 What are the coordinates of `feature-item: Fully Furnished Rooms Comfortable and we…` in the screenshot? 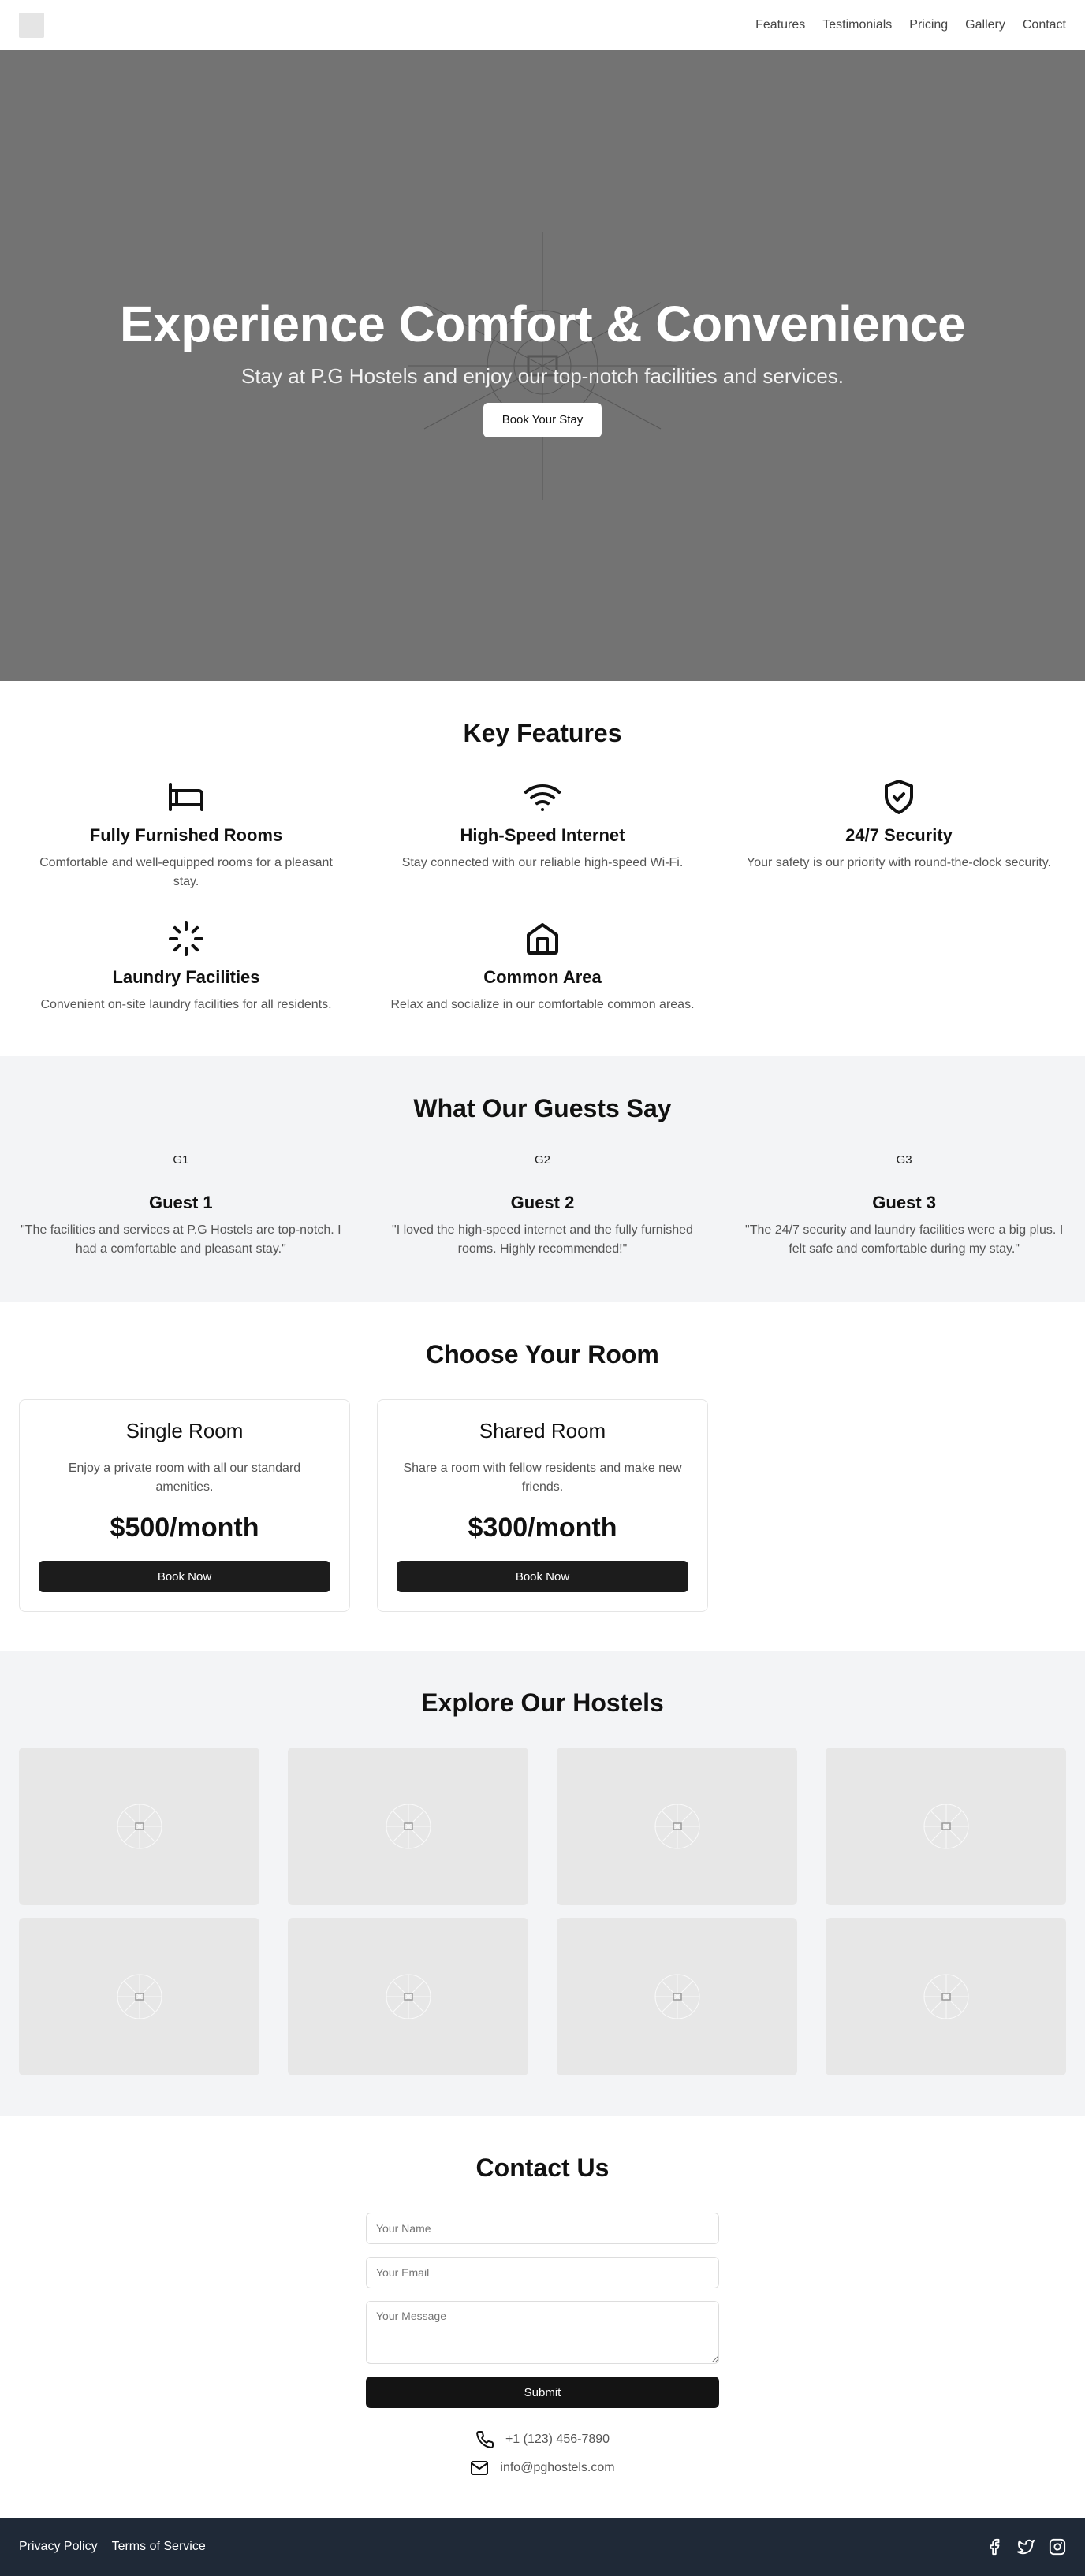 It's located at (186, 835).